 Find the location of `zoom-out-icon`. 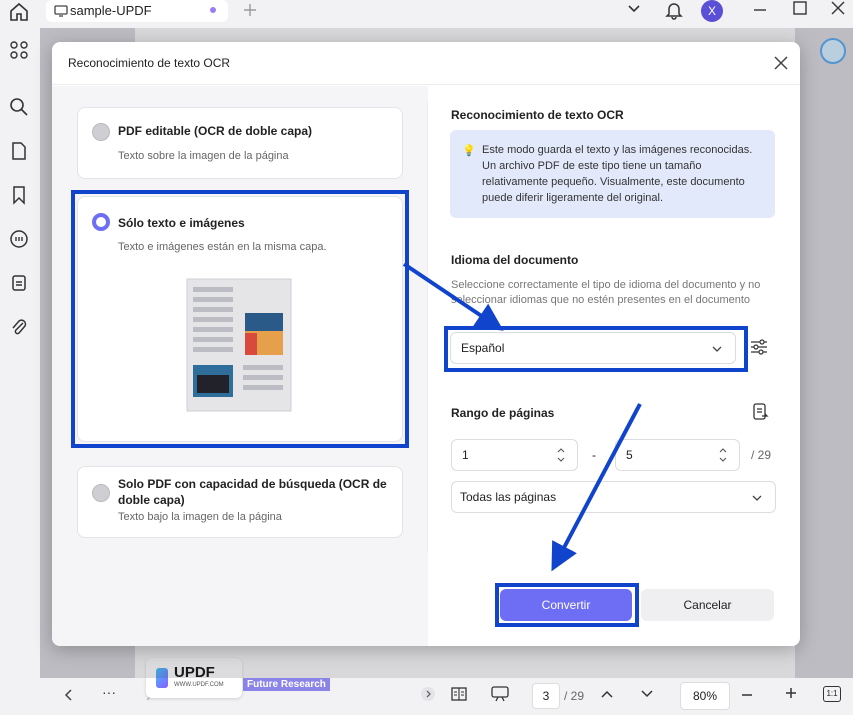

zoom-out-icon is located at coordinates (747, 695).